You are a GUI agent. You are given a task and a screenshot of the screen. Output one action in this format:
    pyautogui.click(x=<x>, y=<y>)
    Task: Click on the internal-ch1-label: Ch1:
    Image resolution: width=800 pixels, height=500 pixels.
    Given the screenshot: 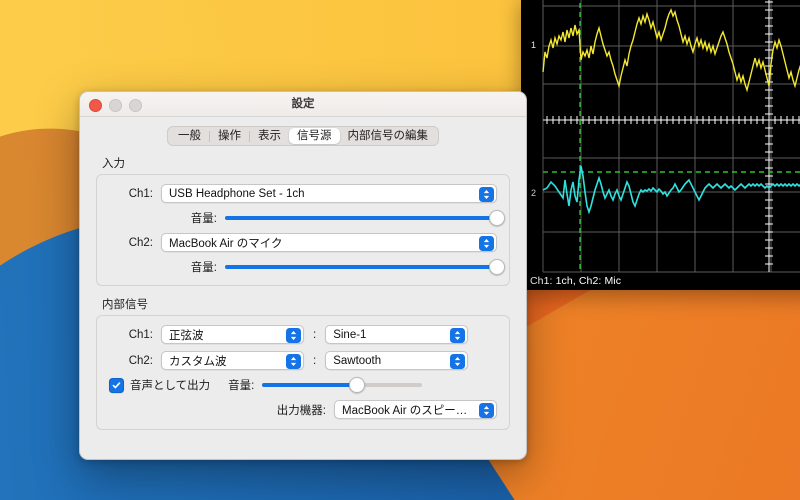 What is the action you would take?
    pyautogui.click(x=140, y=334)
    